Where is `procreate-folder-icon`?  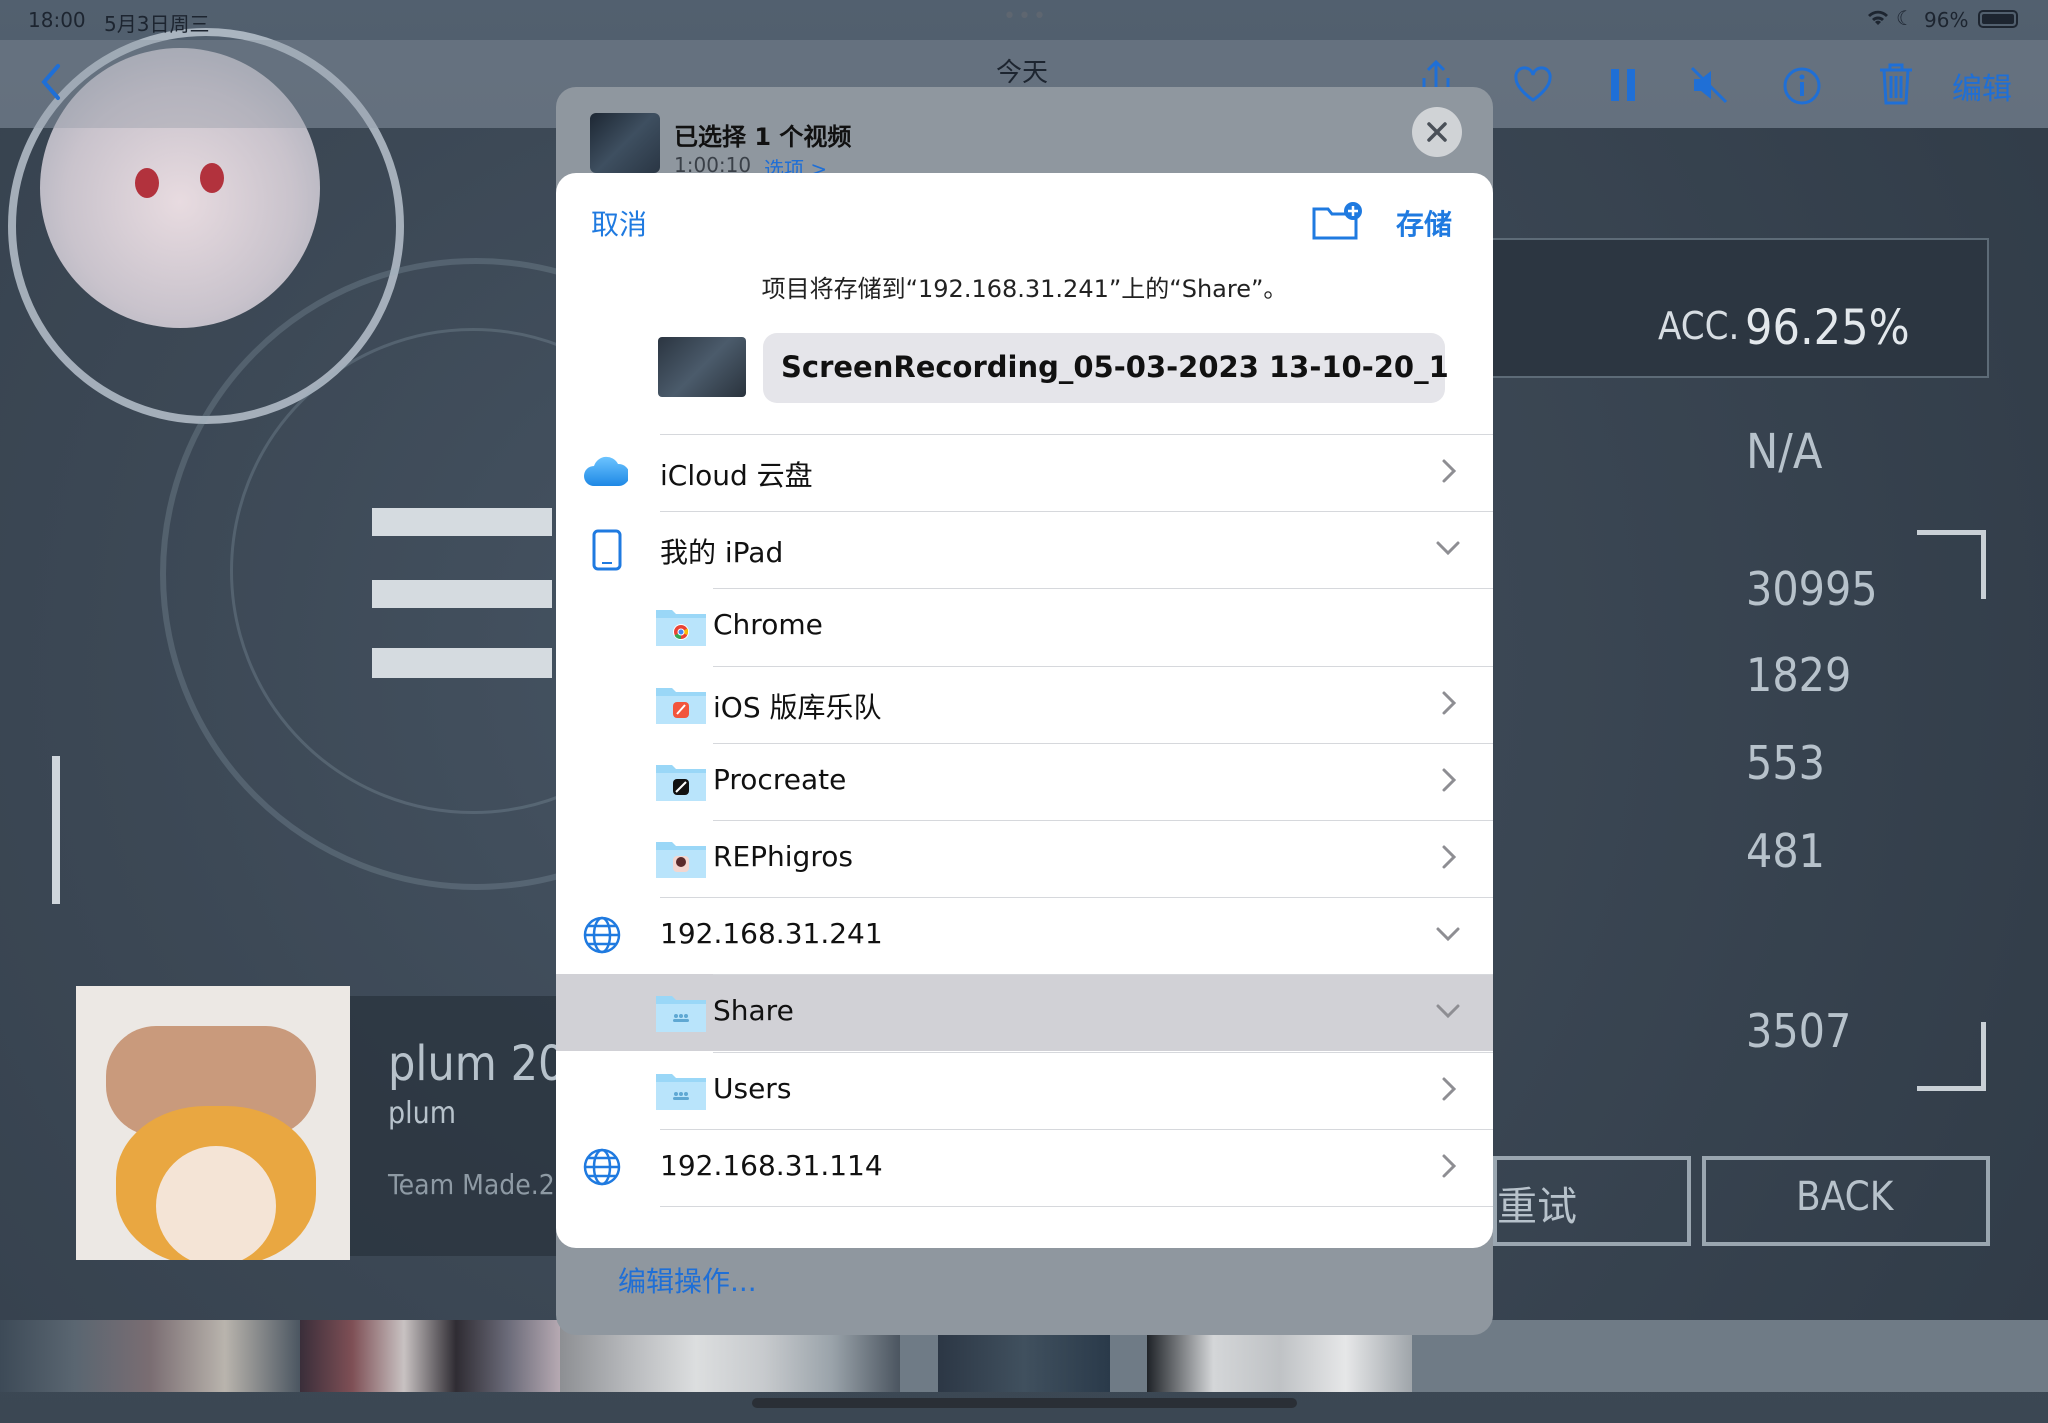 procreate-folder-icon is located at coordinates (681, 782).